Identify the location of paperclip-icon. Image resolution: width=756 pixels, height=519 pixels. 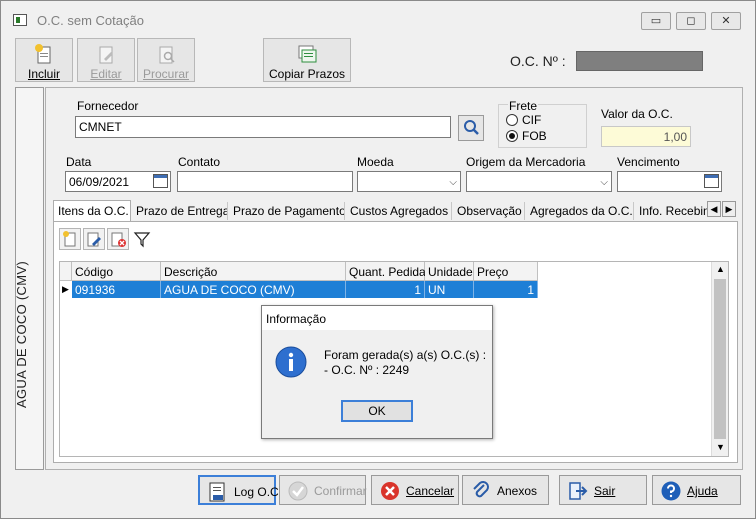
(481, 489).